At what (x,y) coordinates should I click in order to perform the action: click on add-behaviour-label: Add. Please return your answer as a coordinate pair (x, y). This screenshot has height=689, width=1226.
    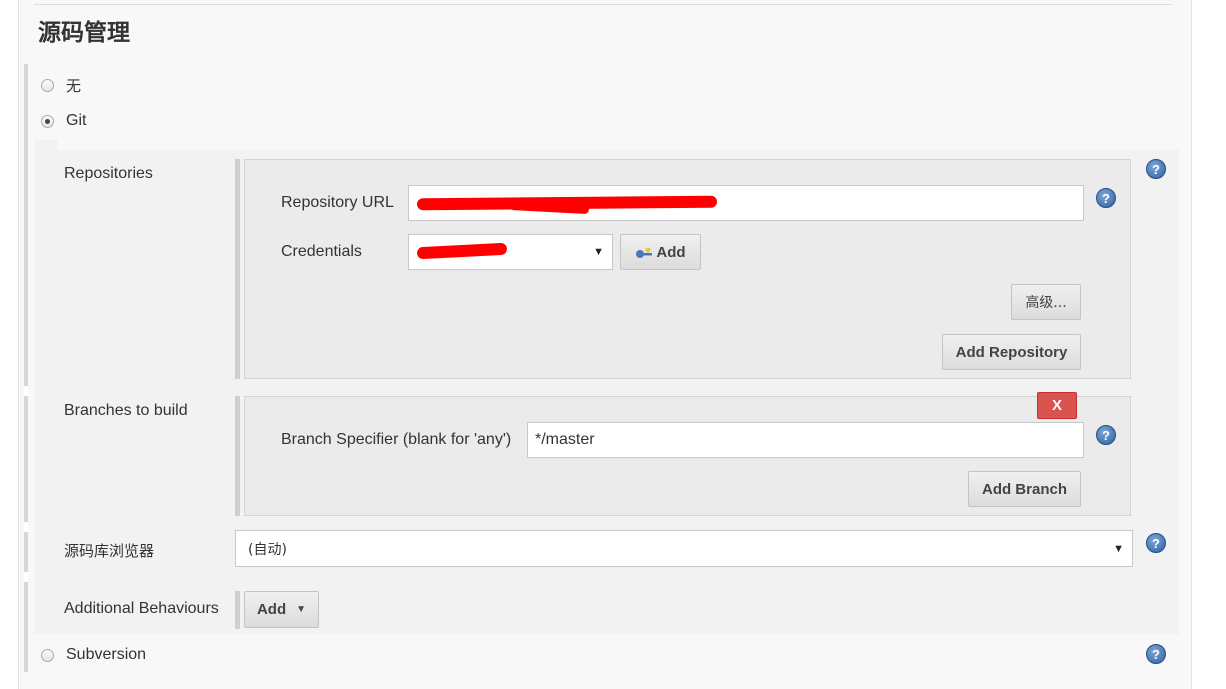
    Looking at the image, I should click on (271, 609).